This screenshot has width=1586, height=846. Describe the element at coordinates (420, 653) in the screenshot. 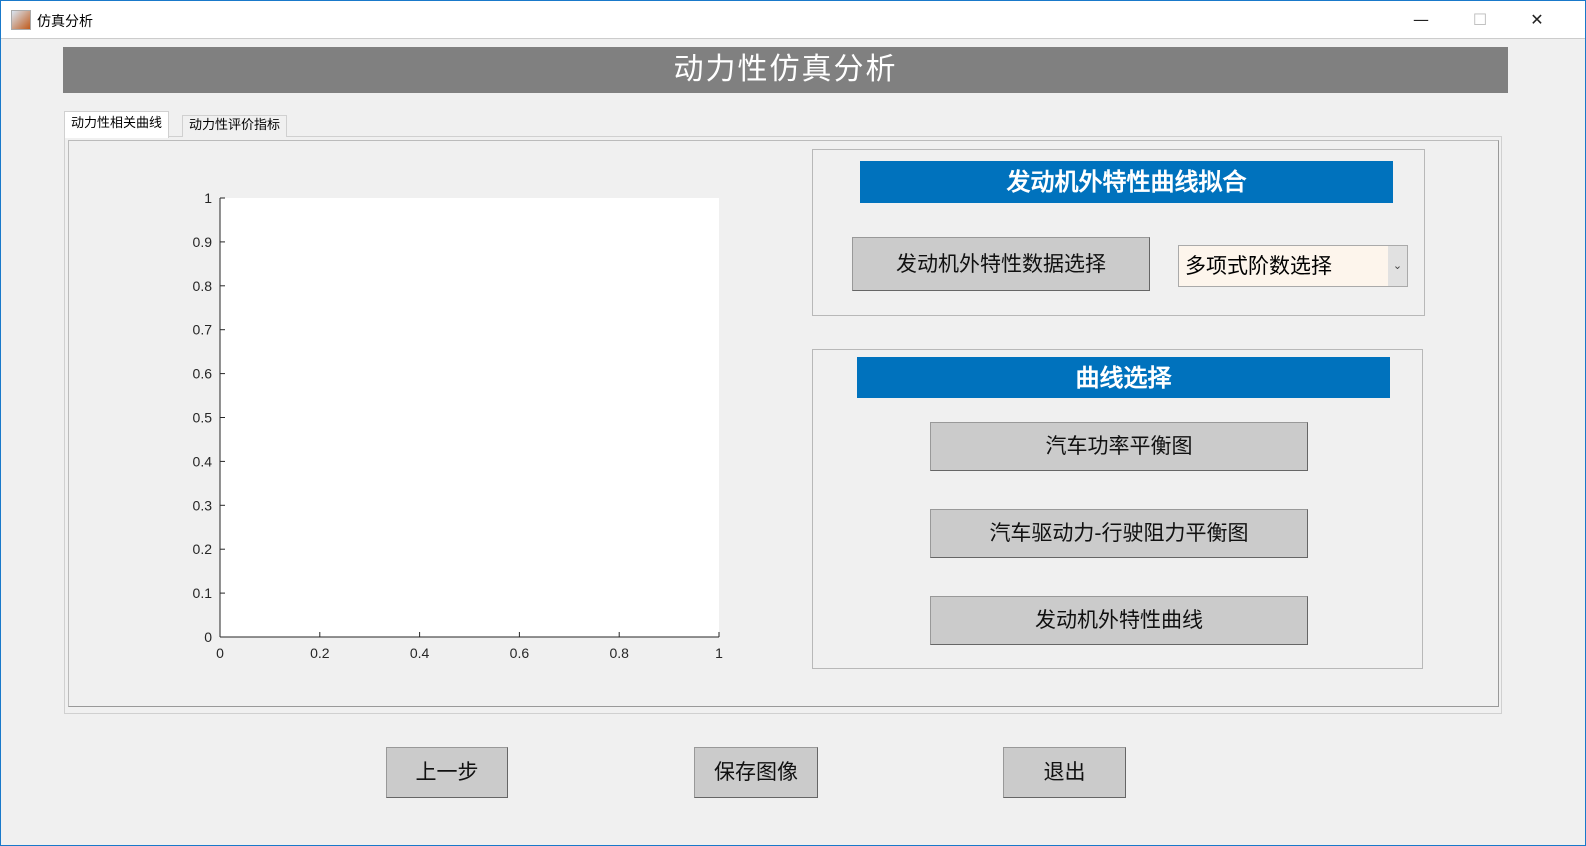

I see `x-tick-label: 0.4` at that location.